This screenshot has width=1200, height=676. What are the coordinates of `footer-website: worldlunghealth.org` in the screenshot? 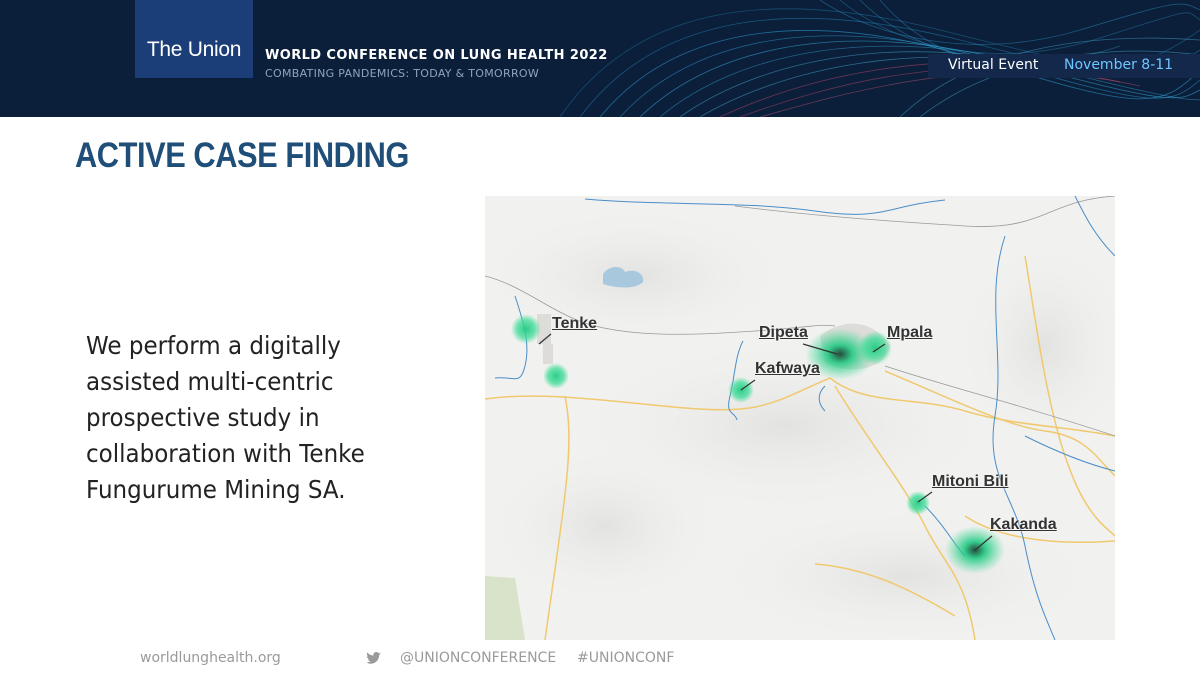 It's located at (210, 658).